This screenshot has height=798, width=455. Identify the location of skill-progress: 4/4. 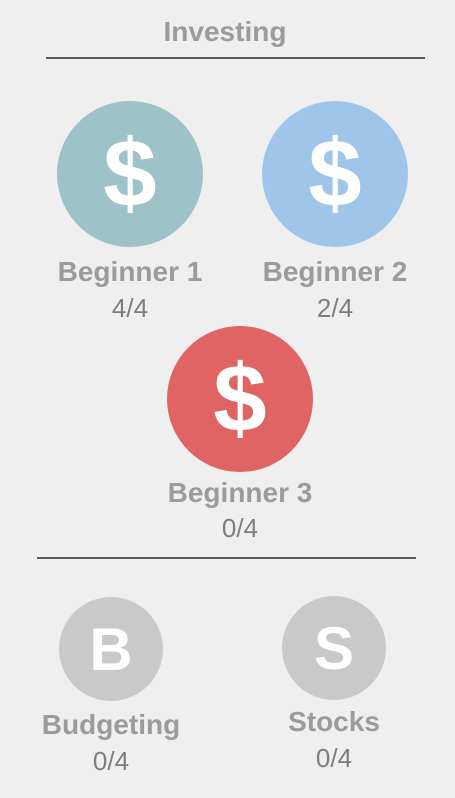
(130, 308).